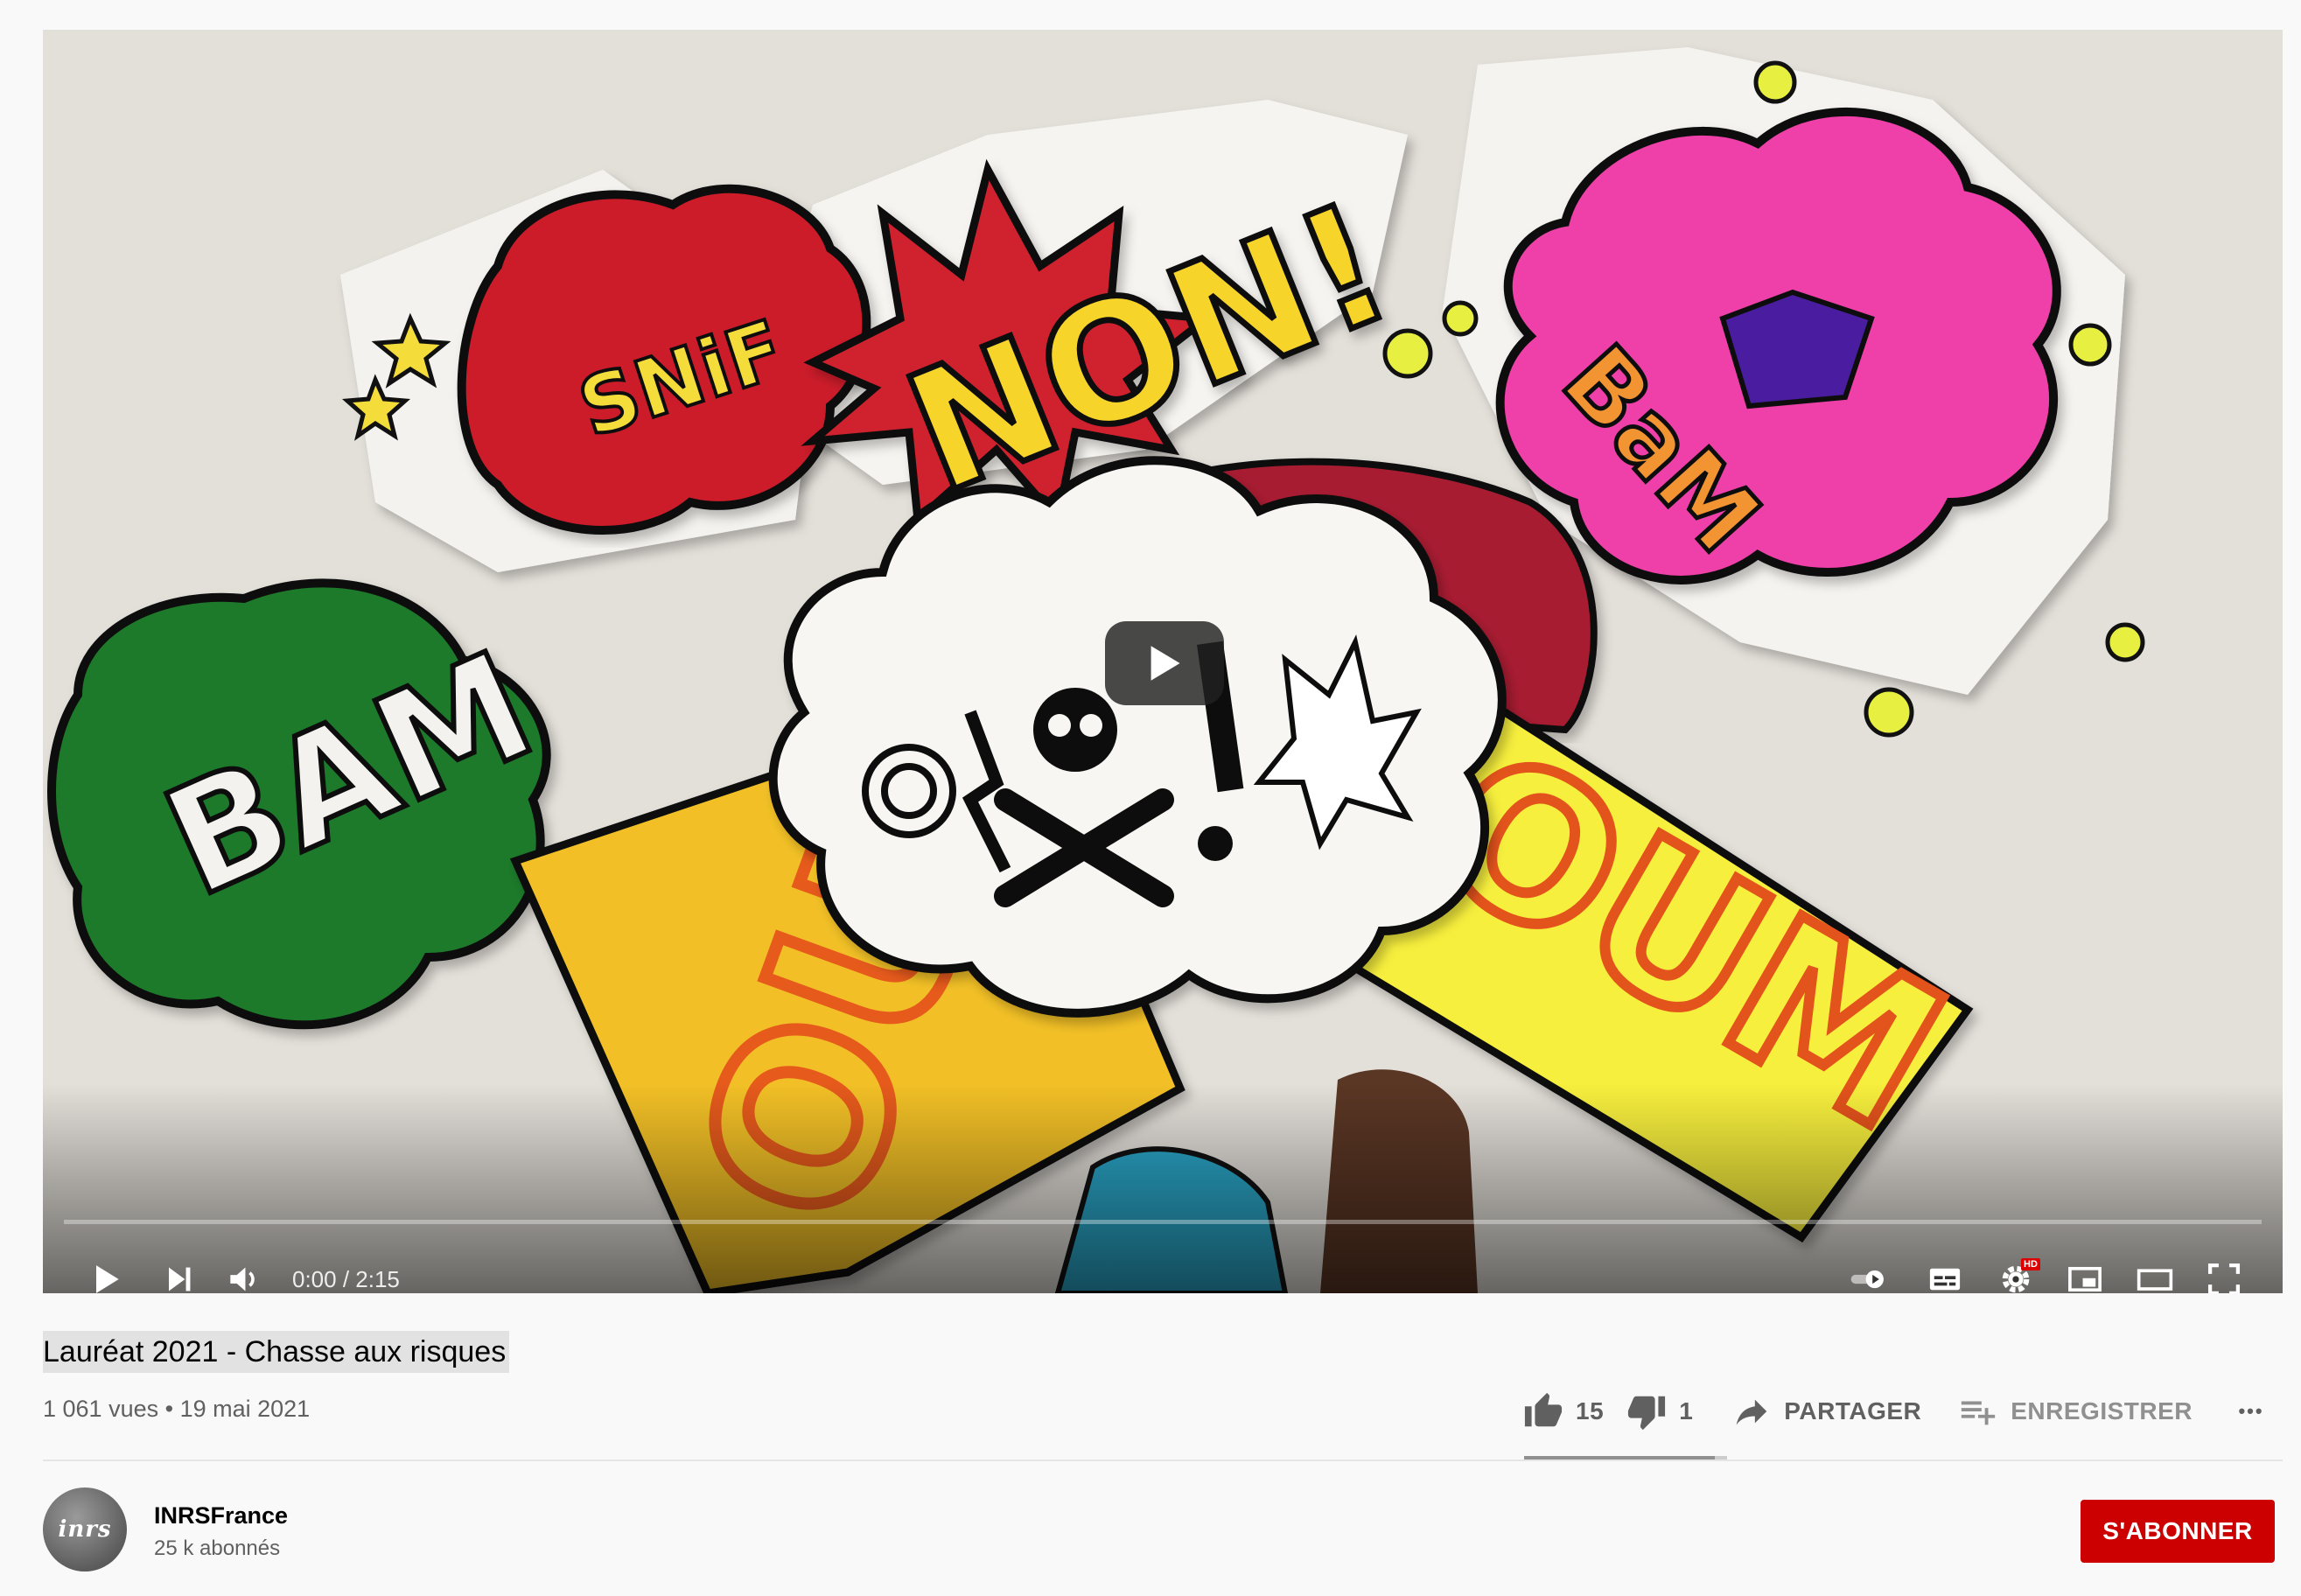 The width and height of the screenshot is (2301, 1596). Describe the element at coordinates (314, 1279) in the screenshot. I see `current-time: 0:00` at that location.